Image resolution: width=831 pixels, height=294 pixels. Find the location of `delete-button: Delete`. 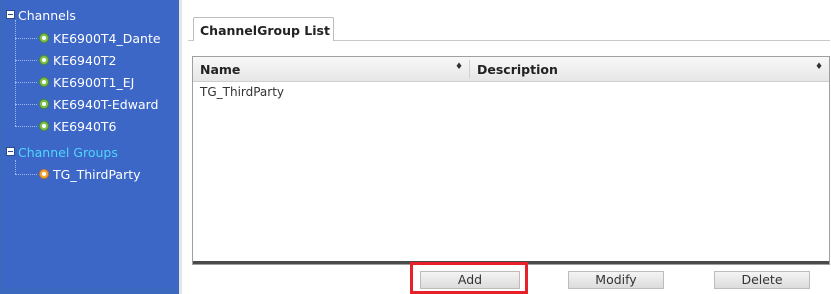

delete-button: Delete is located at coordinates (762, 280).